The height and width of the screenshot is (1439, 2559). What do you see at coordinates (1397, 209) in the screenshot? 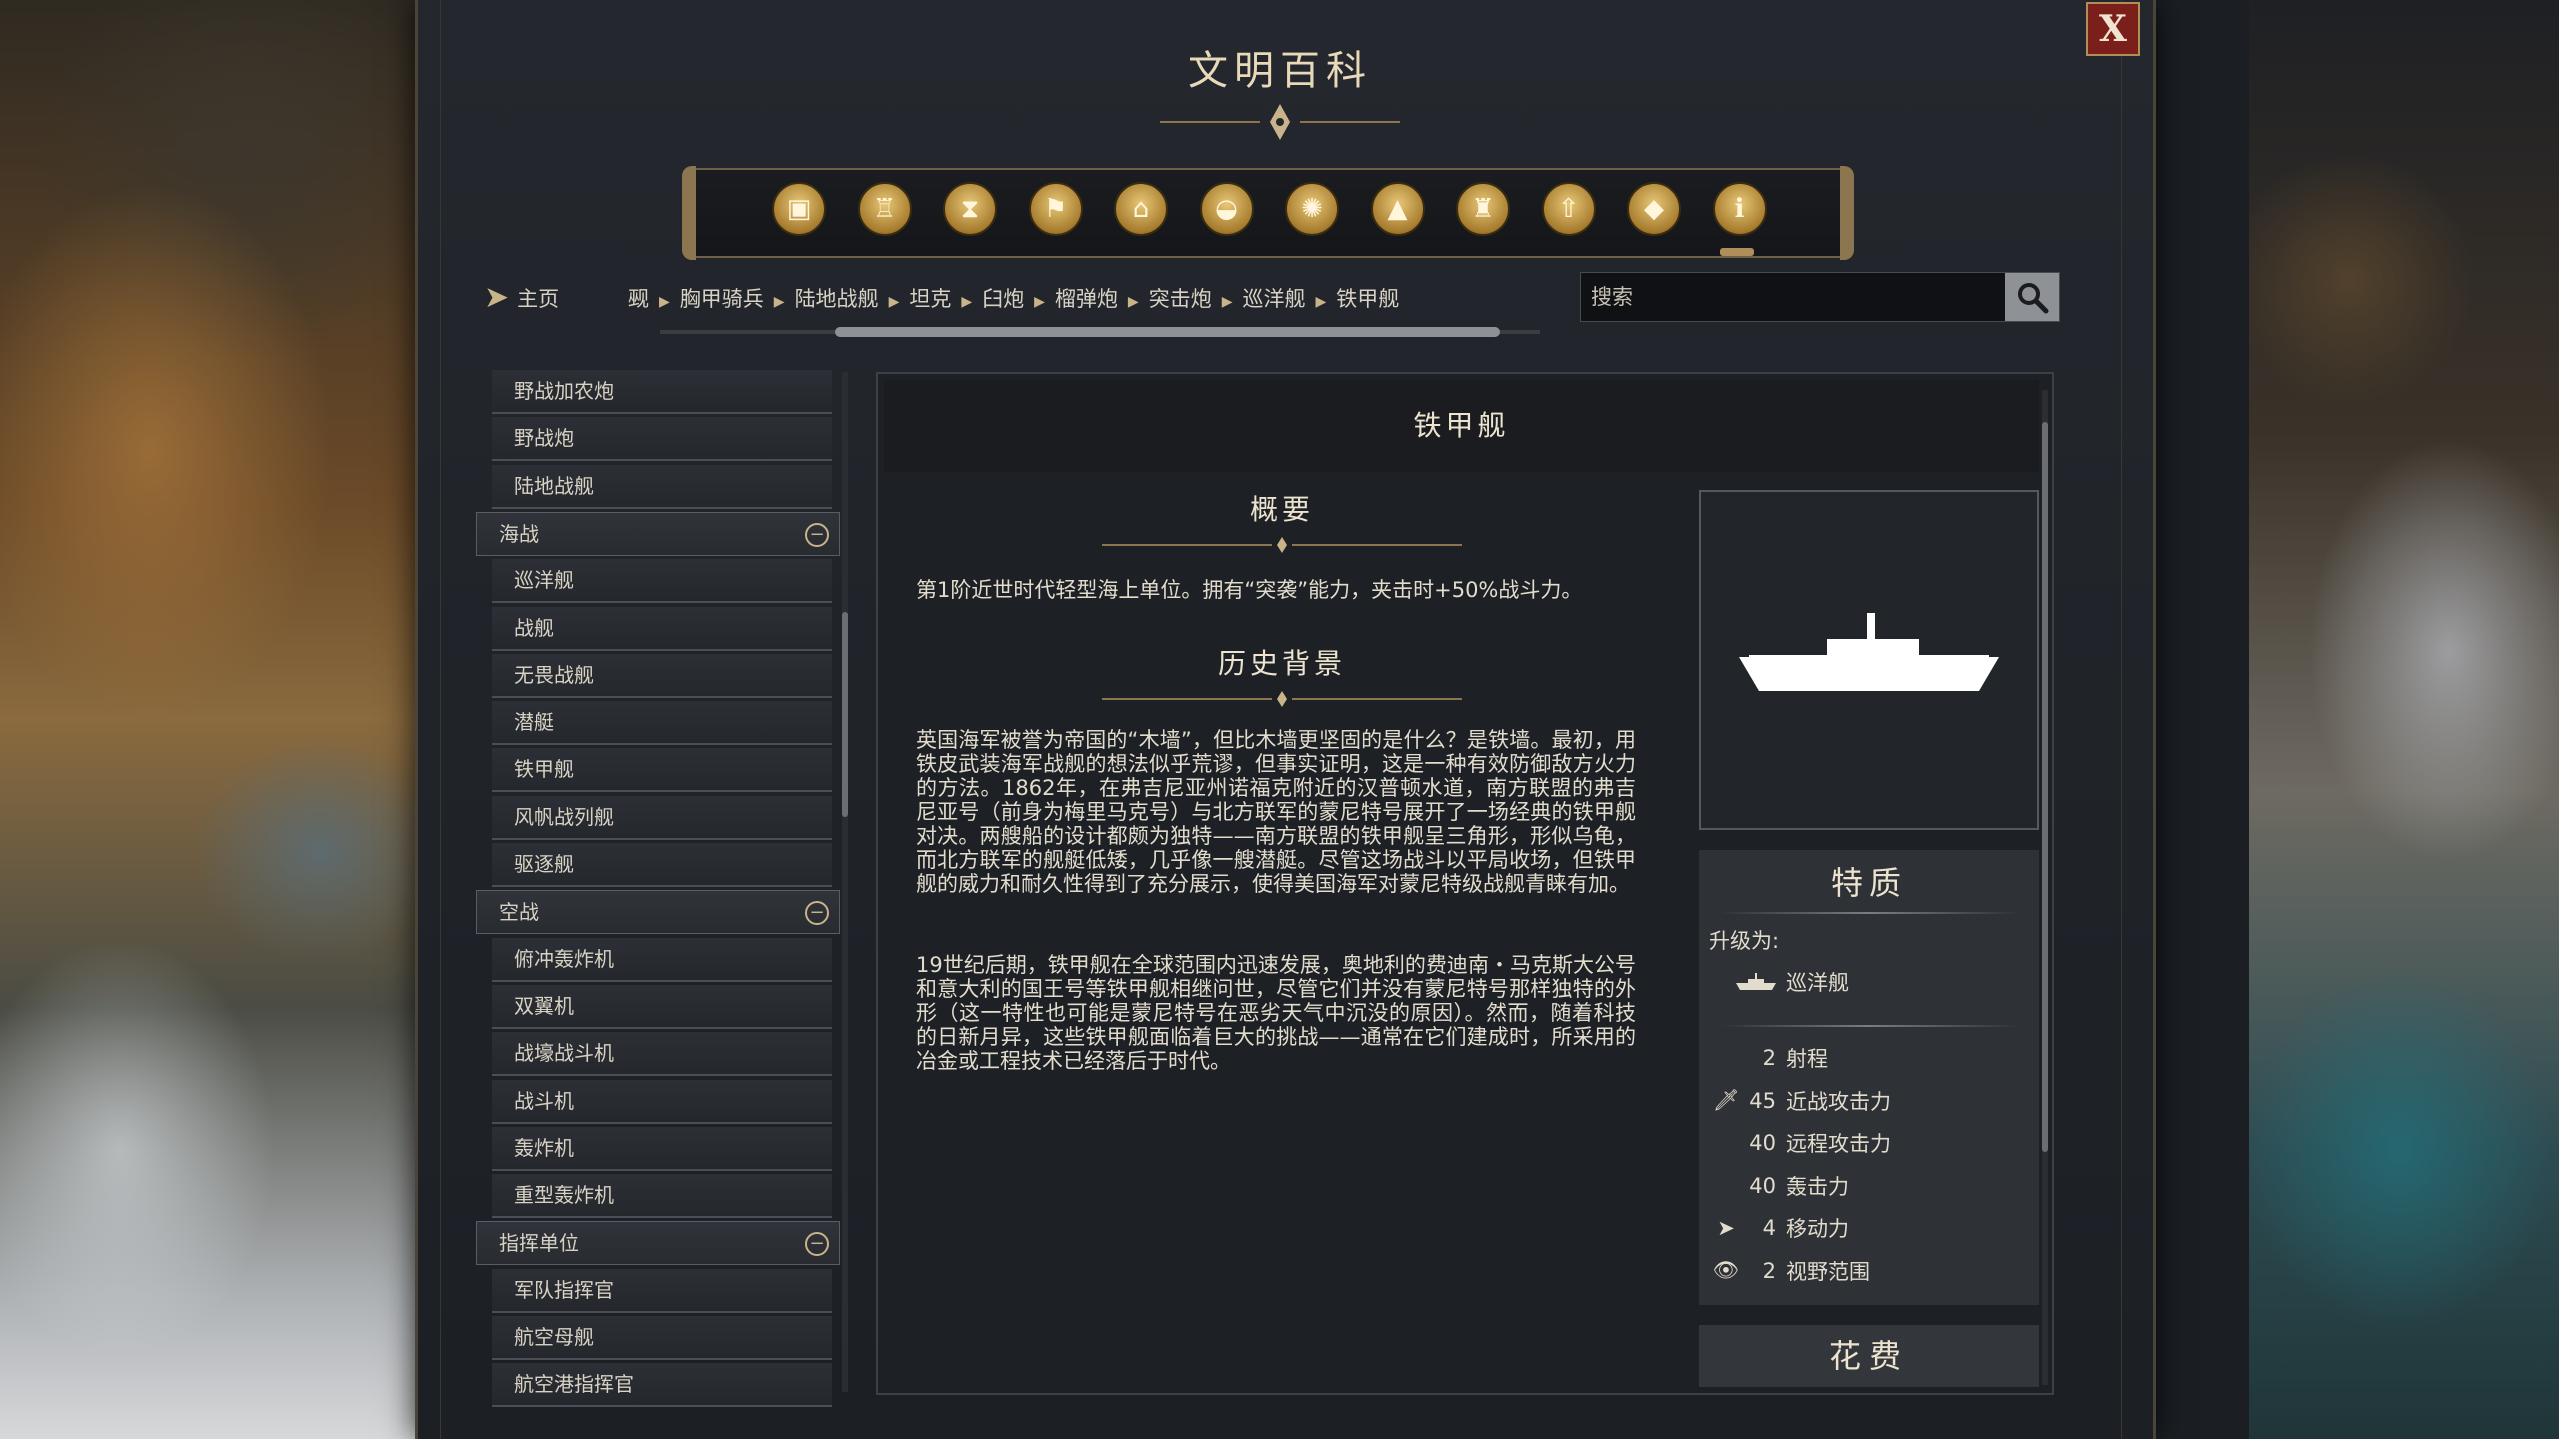
I see `mountain-icon: ▲` at bounding box center [1397, 209].